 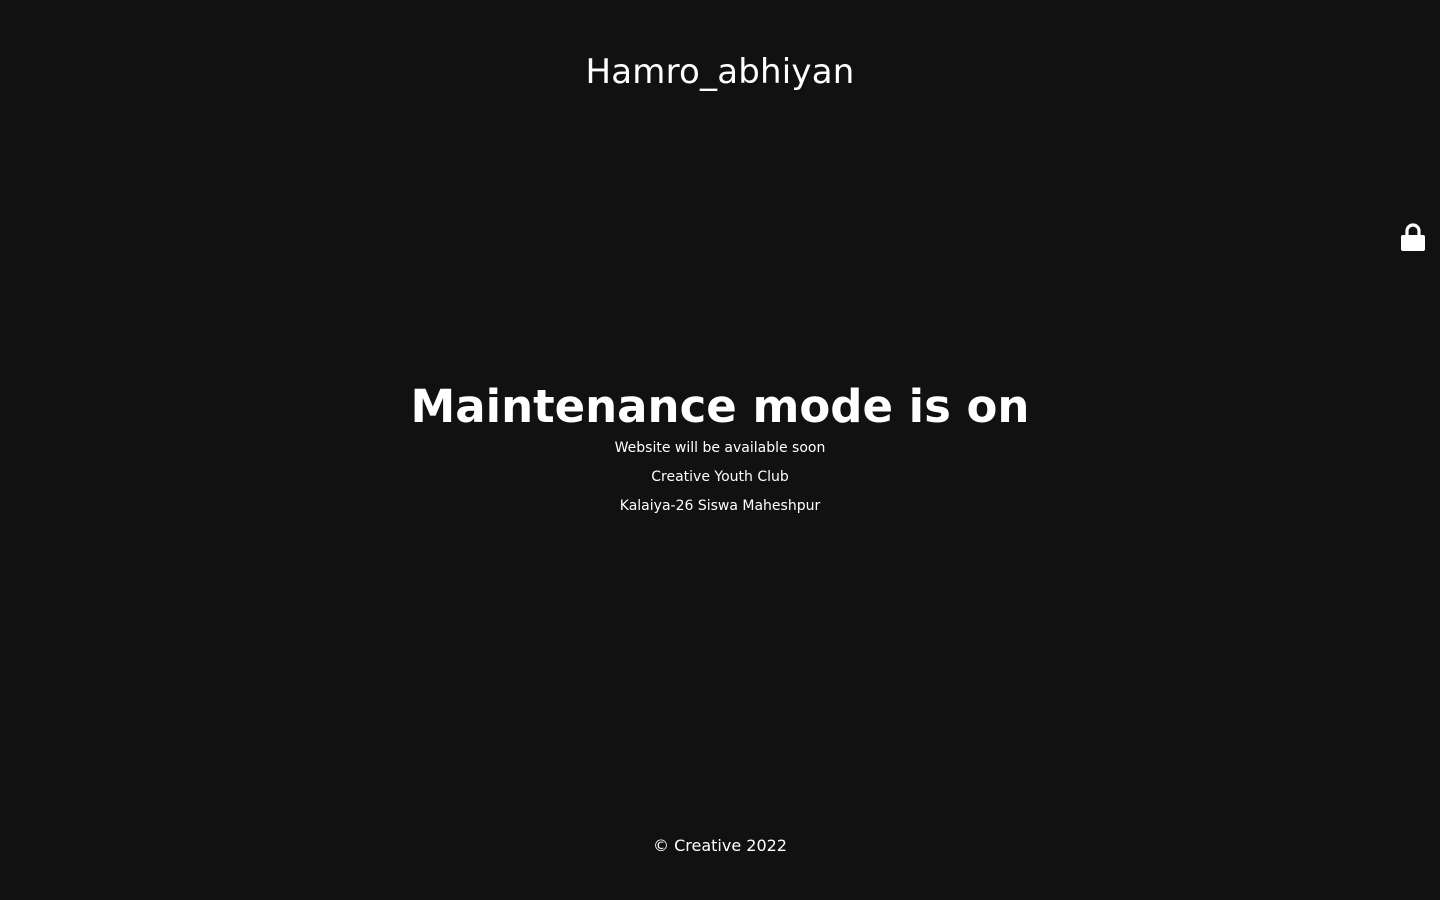 I want to click on lock-icon-graphic, so click(x=1413, y=237).